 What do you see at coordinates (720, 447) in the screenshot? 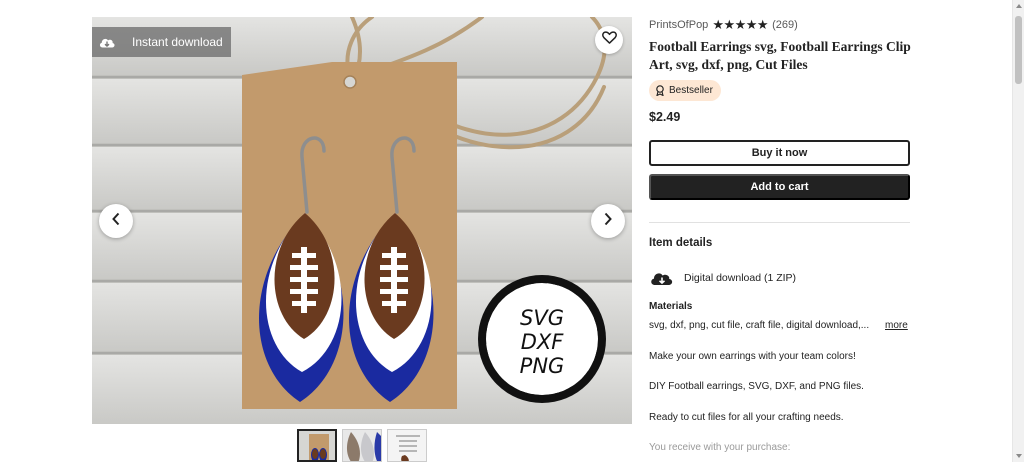
I see `description-line-4: You receive with your purchase:` at bounding box center [720, 447].